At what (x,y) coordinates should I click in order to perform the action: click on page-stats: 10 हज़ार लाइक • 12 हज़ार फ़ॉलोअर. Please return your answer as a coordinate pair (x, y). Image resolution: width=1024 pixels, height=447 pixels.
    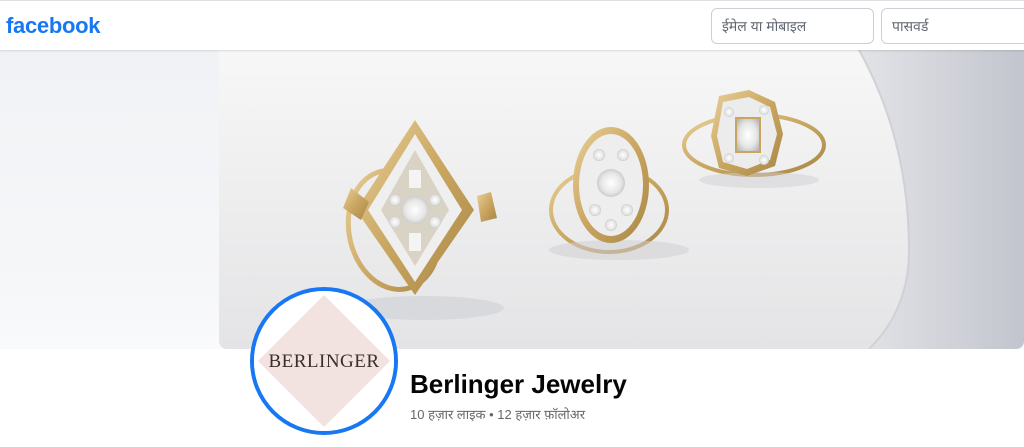
    Looking at the image, I should click on (497, 414).